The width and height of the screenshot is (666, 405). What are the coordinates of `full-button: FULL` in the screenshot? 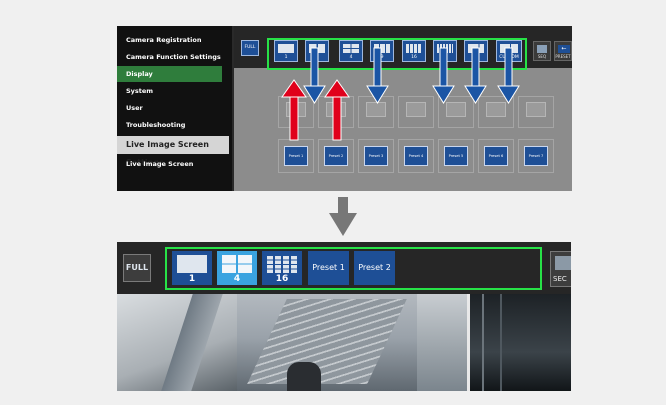 It's located at (137, 268).